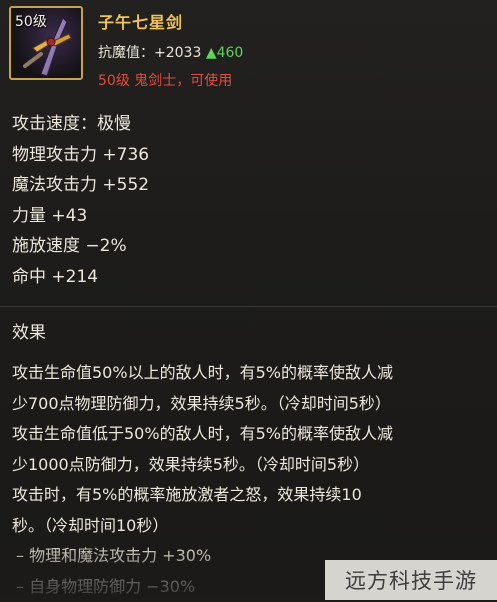 The width and height of the screenshot is (497, 602). What do you see at coordinates (149, 53) in the screenshot?
I see `resist-label: 抗魔值：+2033` at bounding box center [149, 53].